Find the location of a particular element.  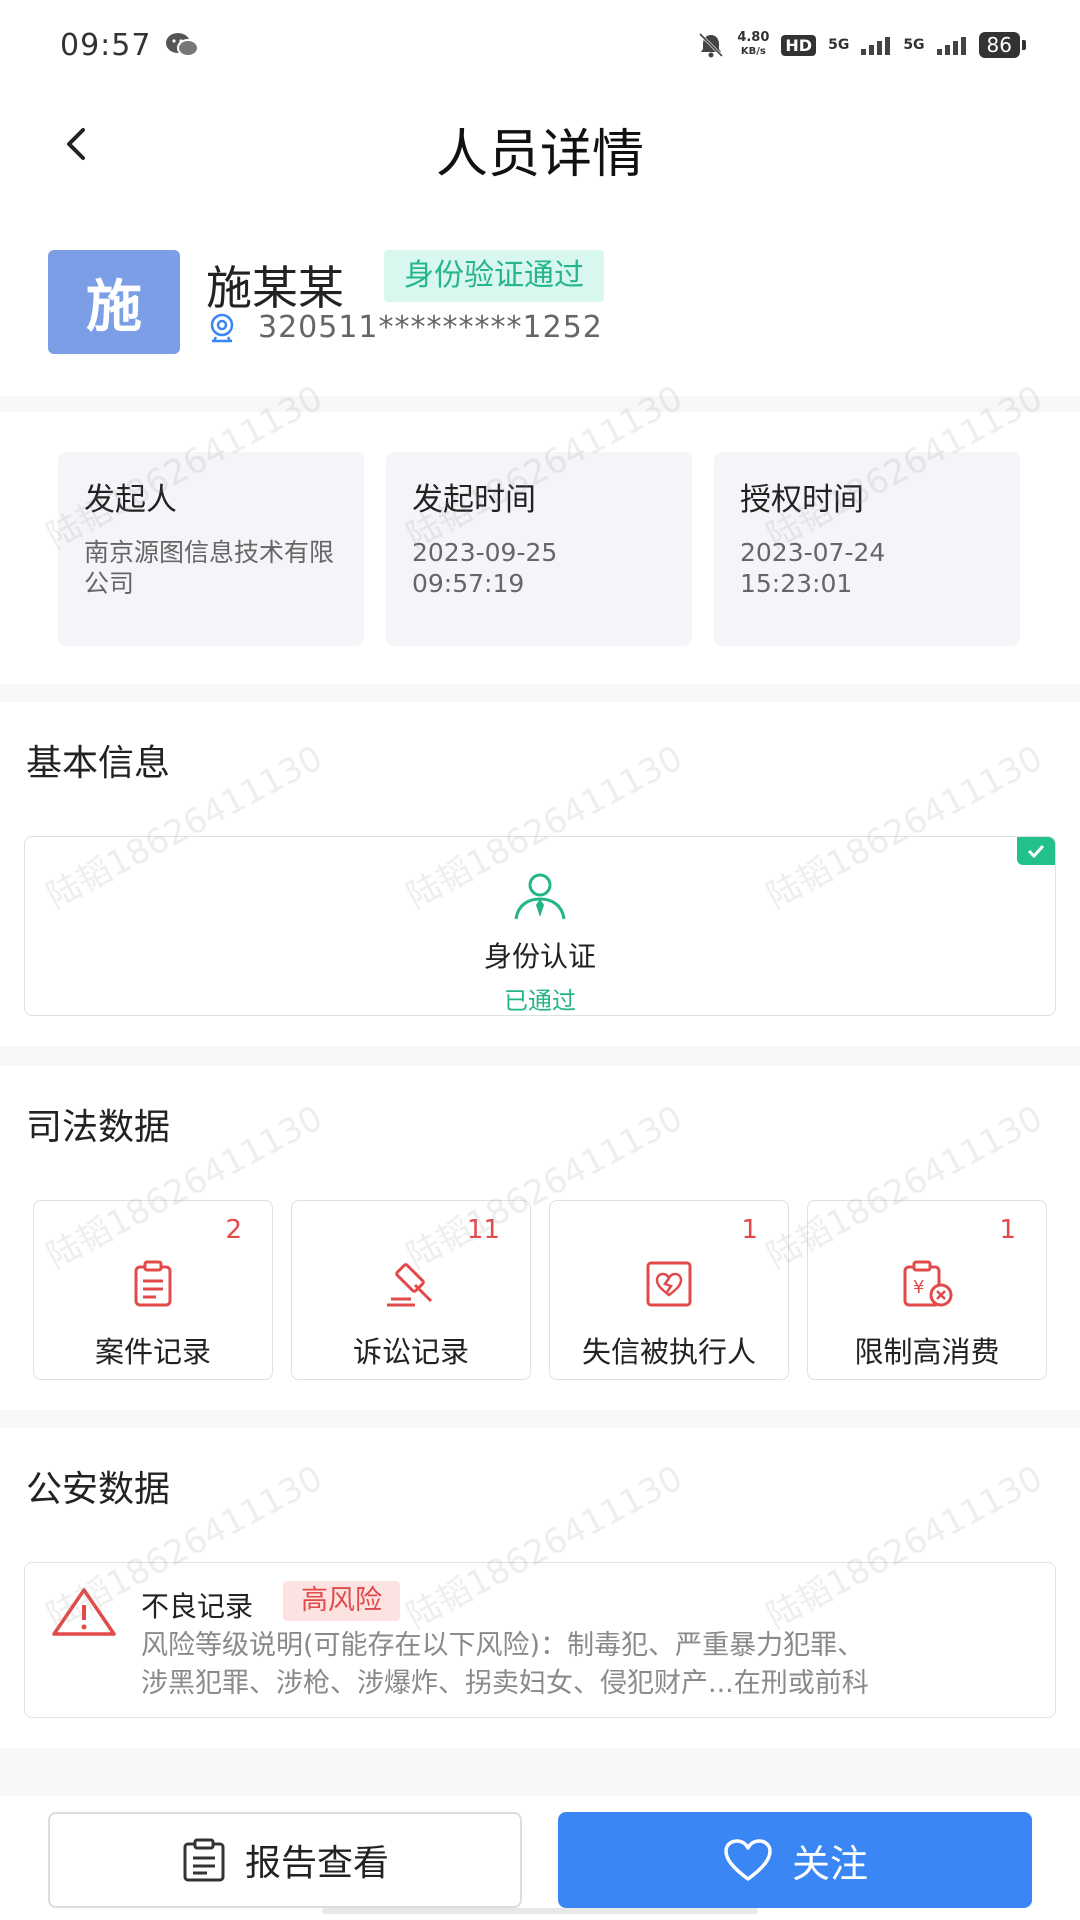

id-camera-icon is located at coordinates (222, 327).